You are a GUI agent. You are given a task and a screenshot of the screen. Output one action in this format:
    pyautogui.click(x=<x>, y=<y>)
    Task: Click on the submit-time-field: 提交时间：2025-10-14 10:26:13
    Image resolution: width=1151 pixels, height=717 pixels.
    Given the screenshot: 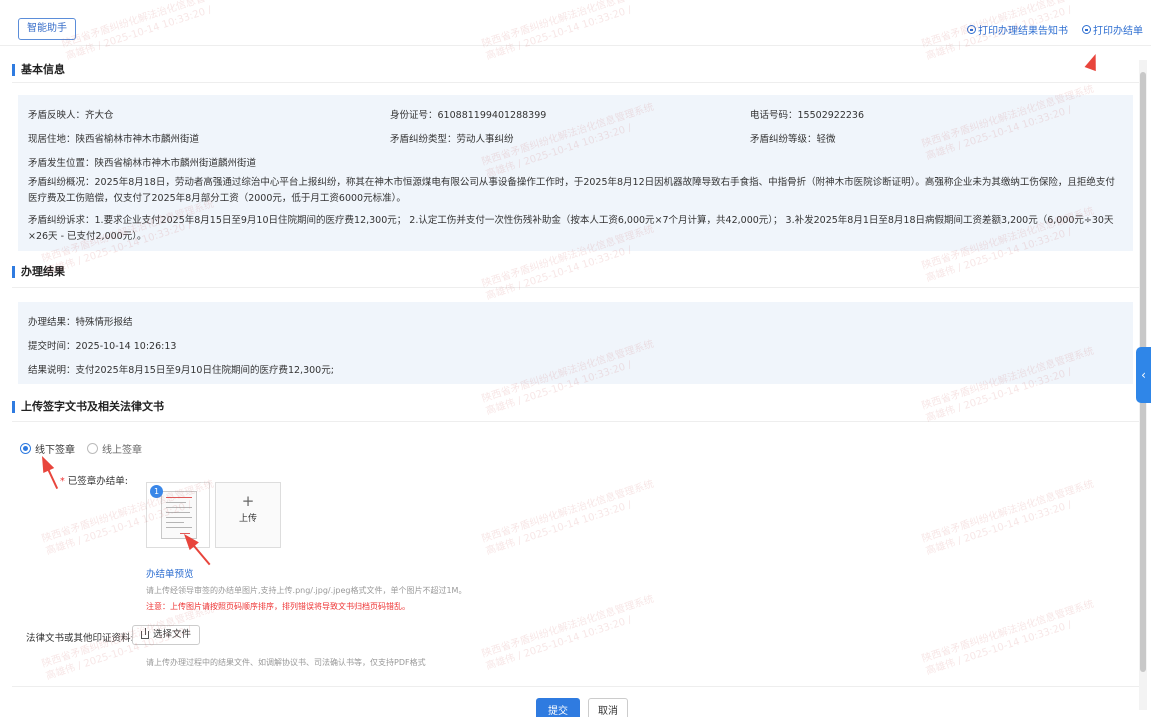 What is the action you would take?
    pyautogui.click(x=102, y=345)
    